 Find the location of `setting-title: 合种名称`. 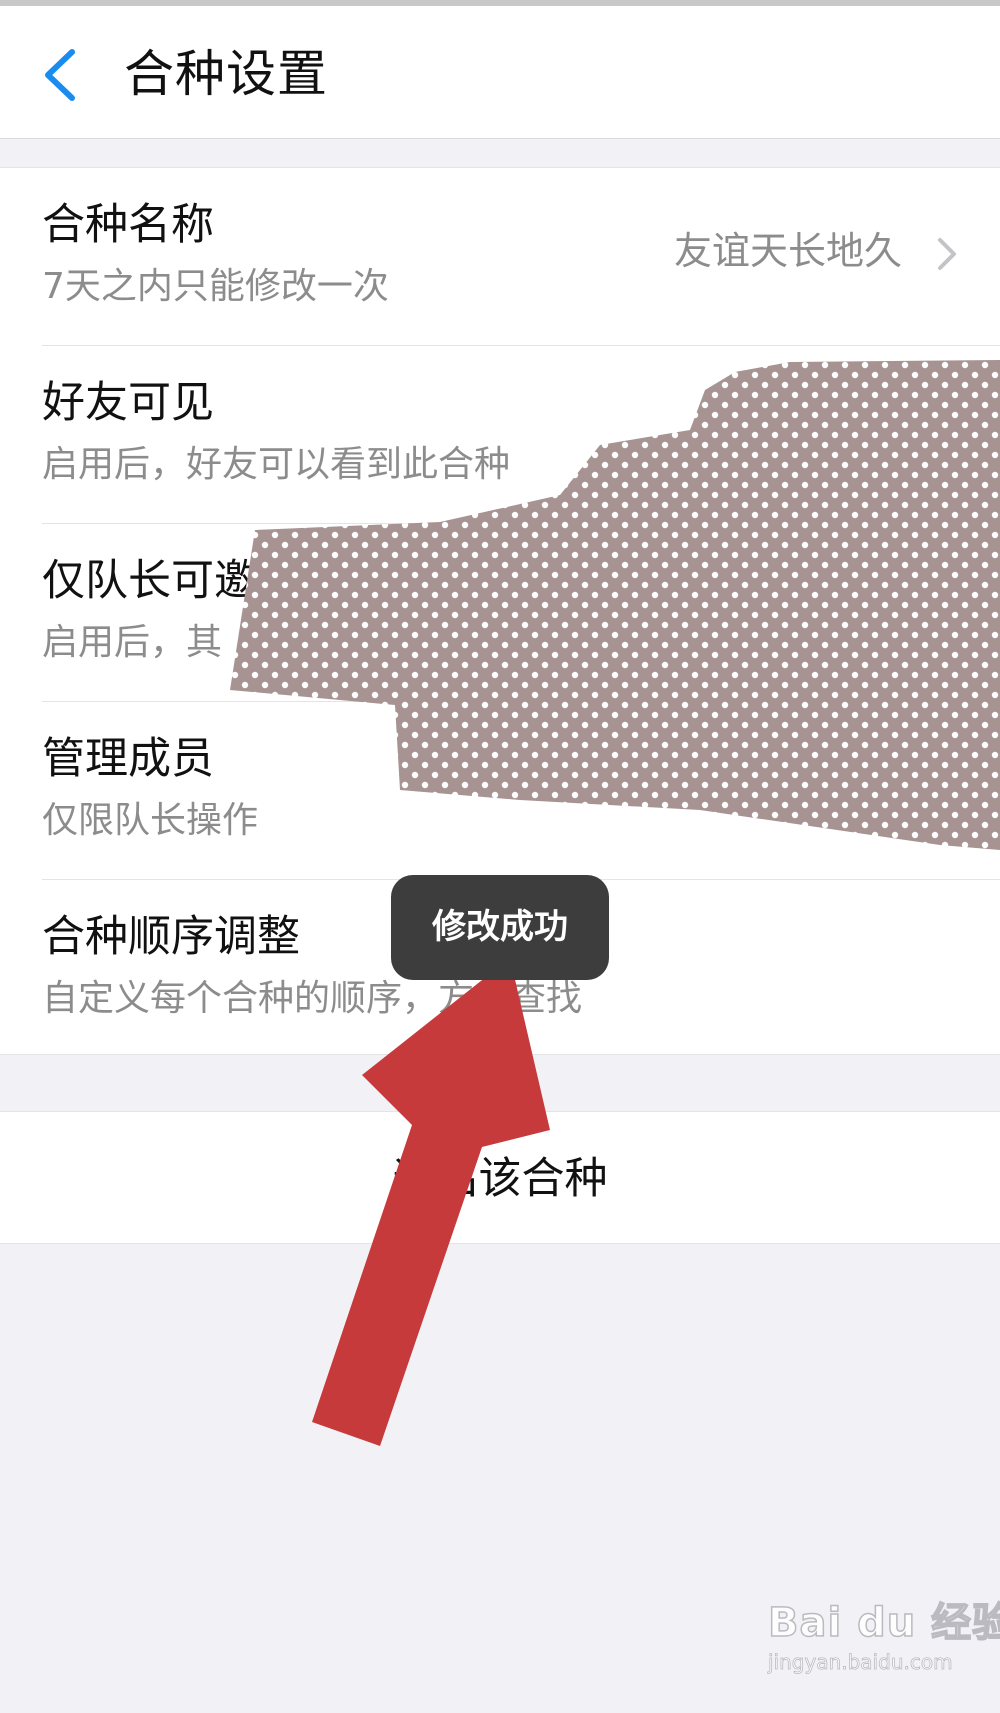

setting-title: 合种名称 is located at coordinates (128, 225).